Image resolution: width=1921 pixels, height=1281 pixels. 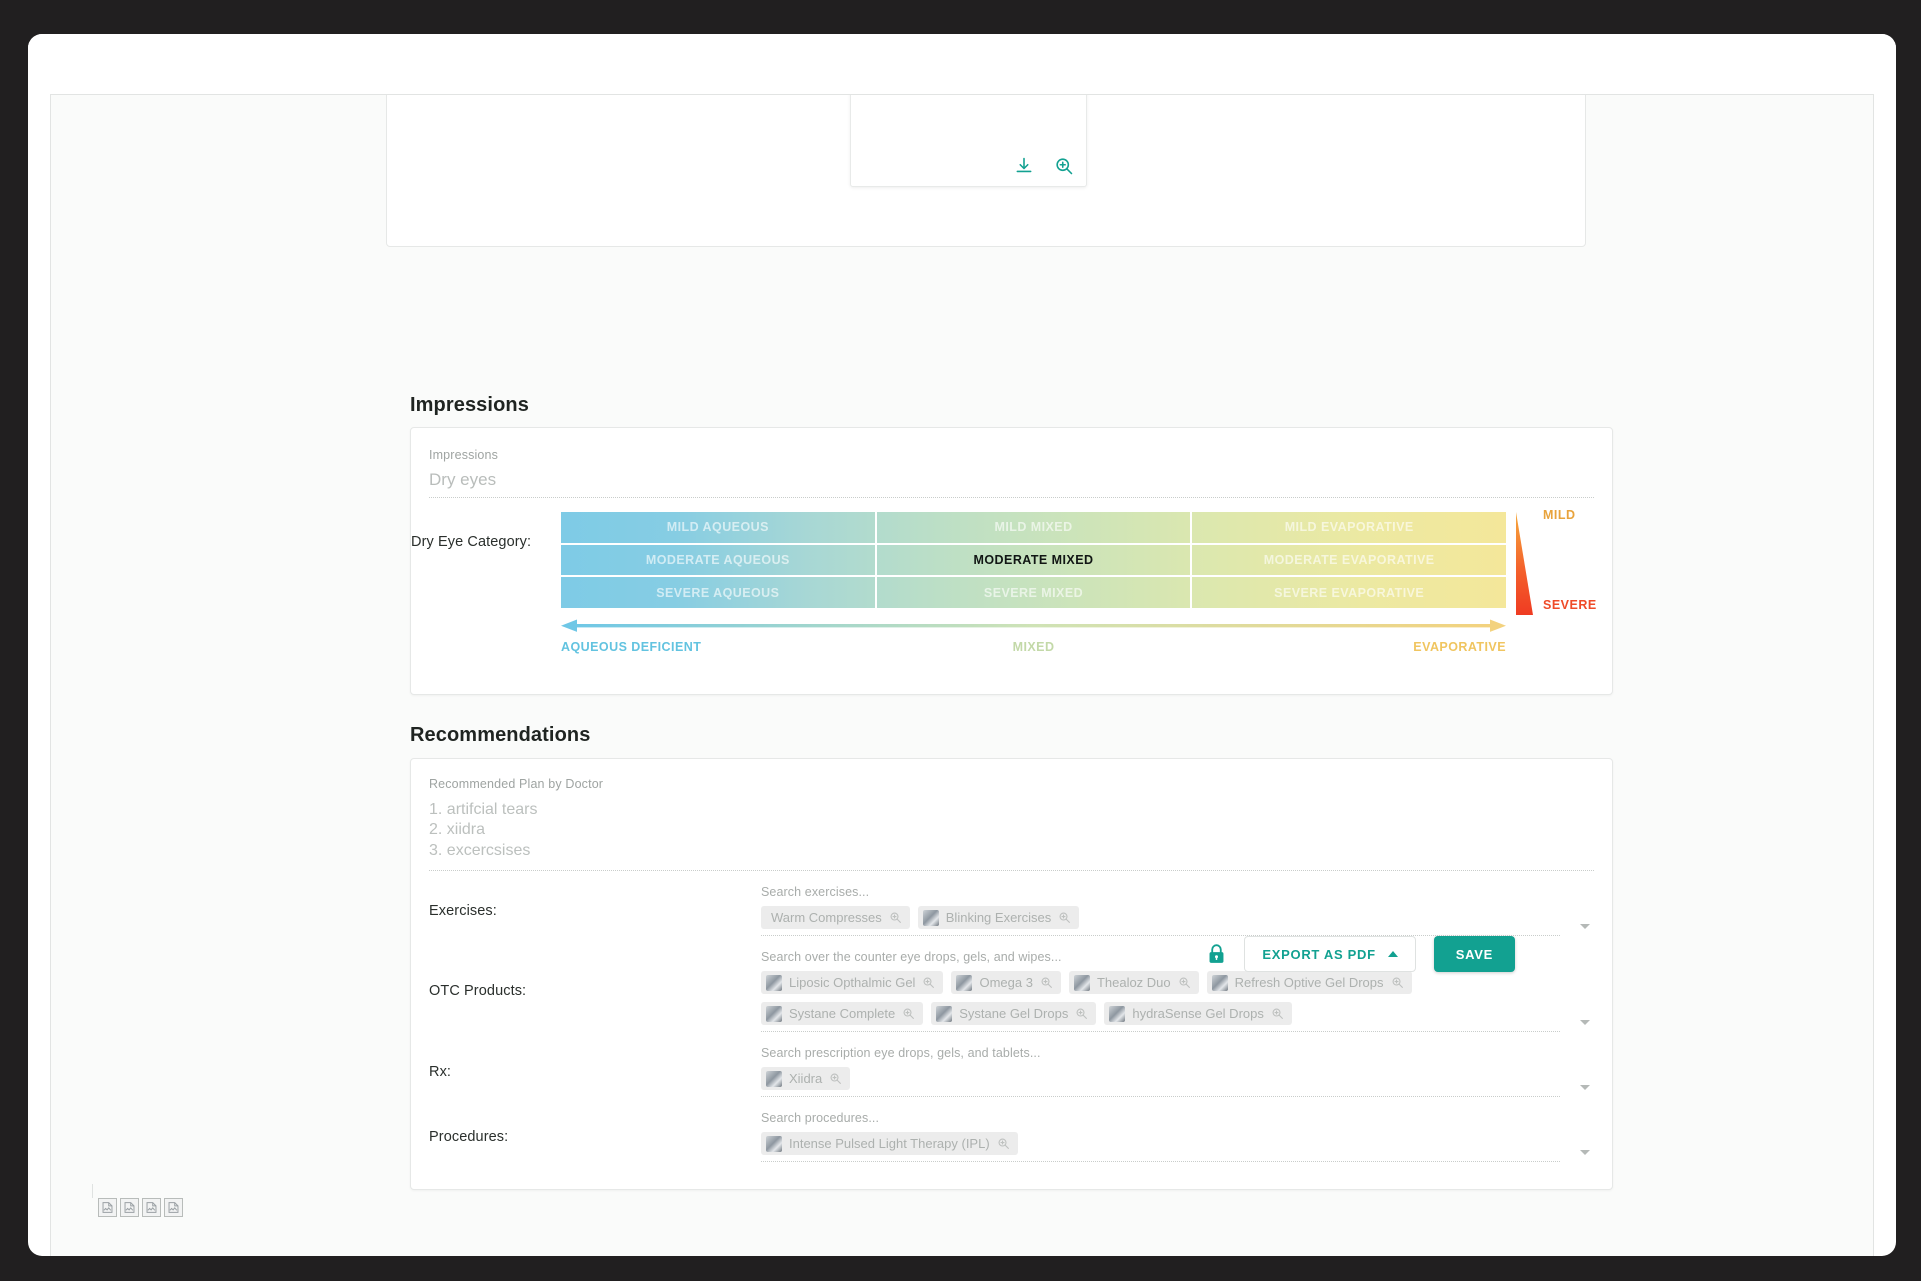 I want to click on axis-label-mixed: MIXED, so click(x=1033, y=647).